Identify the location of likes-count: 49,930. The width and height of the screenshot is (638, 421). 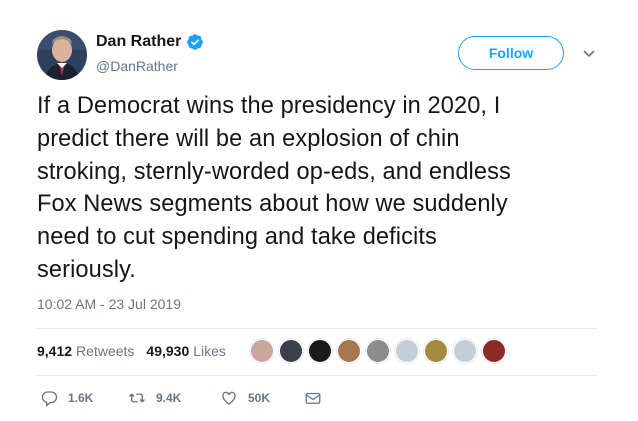
(168, 351).